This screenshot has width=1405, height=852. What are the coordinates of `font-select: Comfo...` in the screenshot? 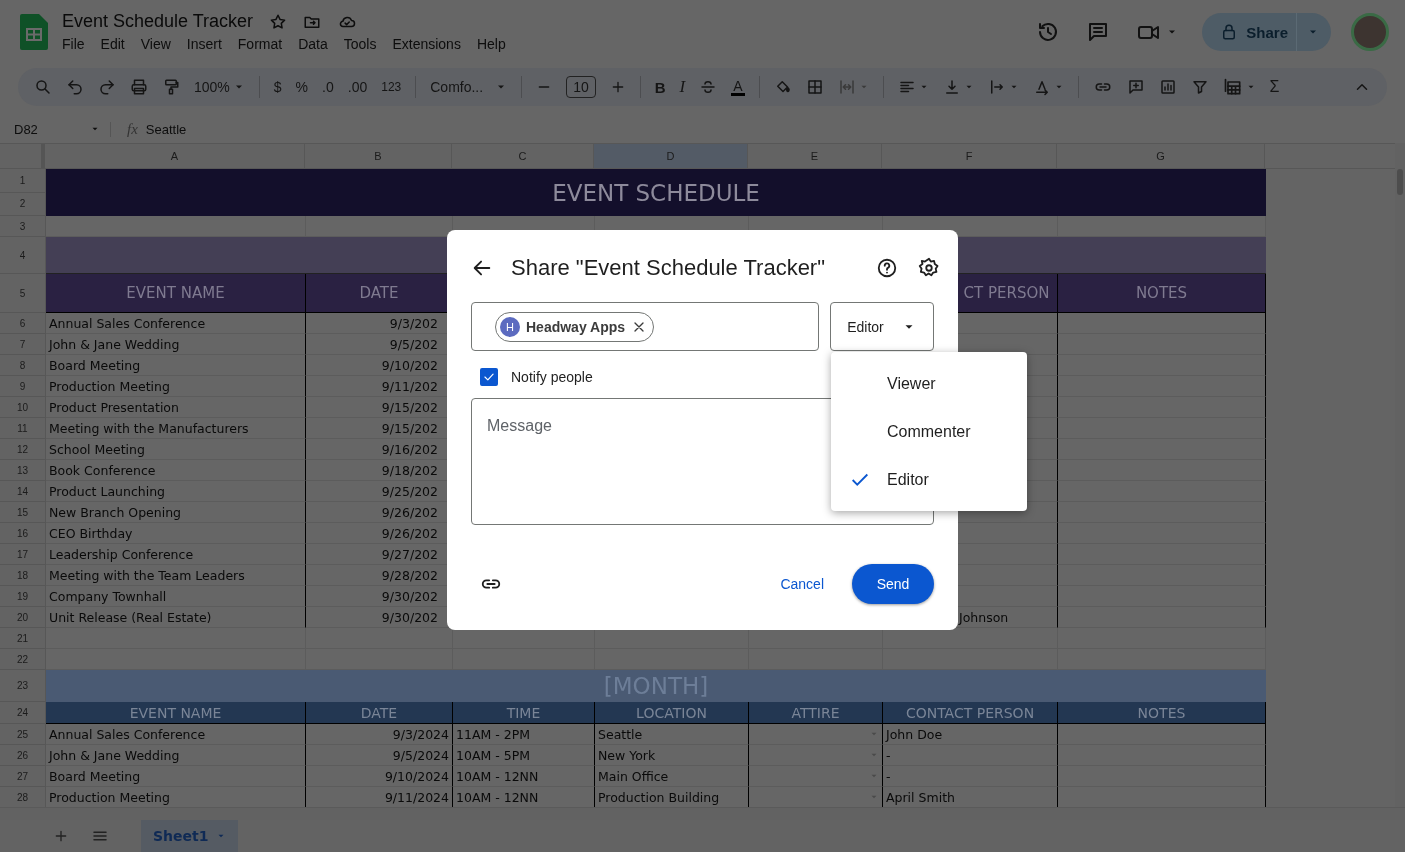 It's located at (469, 87).